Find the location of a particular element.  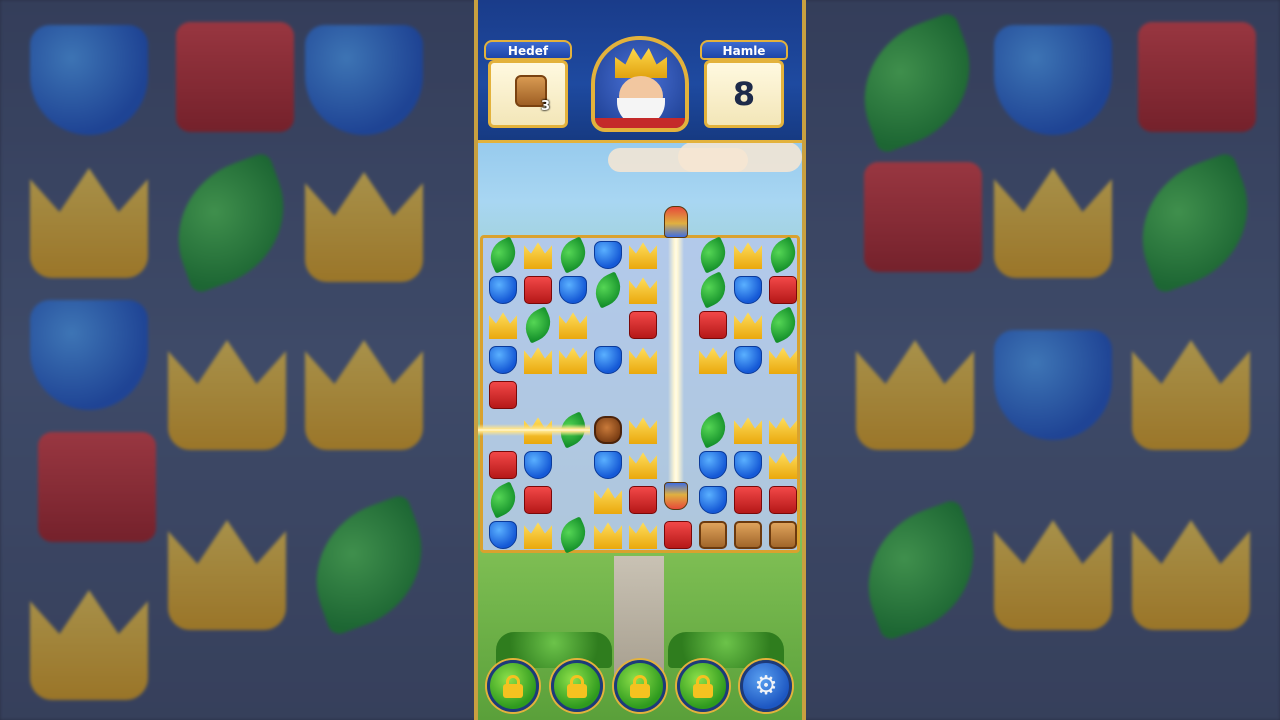

barrel-piece is located at coordinates (608, 430).